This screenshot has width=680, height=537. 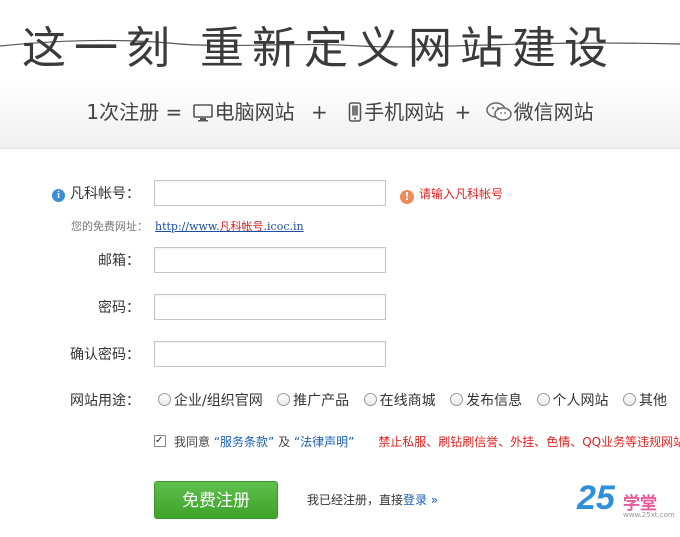 I want to click on url-row: 您的免费网址： http://www.凡科帐号.icoc.in, so click(x=340, y=227).